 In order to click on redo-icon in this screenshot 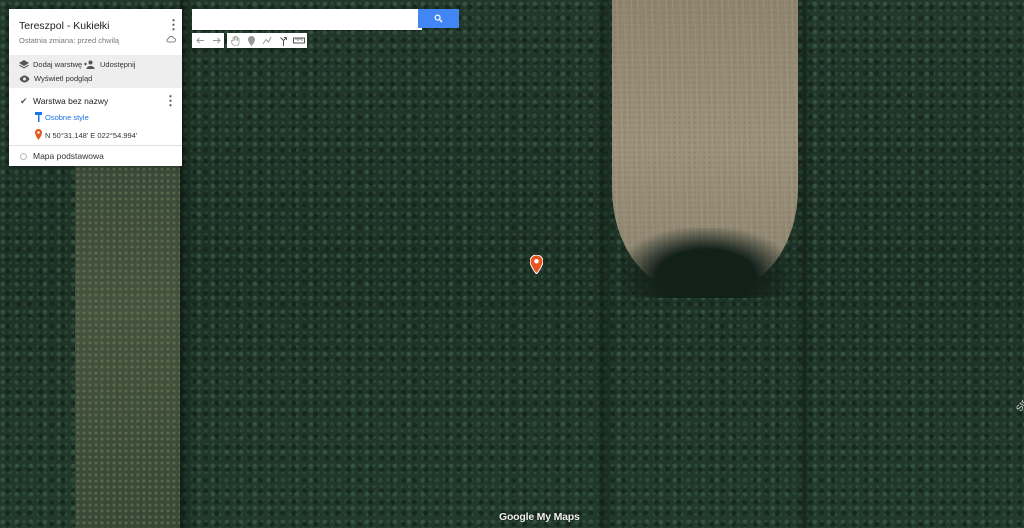, I will do `click(216, 40)`.